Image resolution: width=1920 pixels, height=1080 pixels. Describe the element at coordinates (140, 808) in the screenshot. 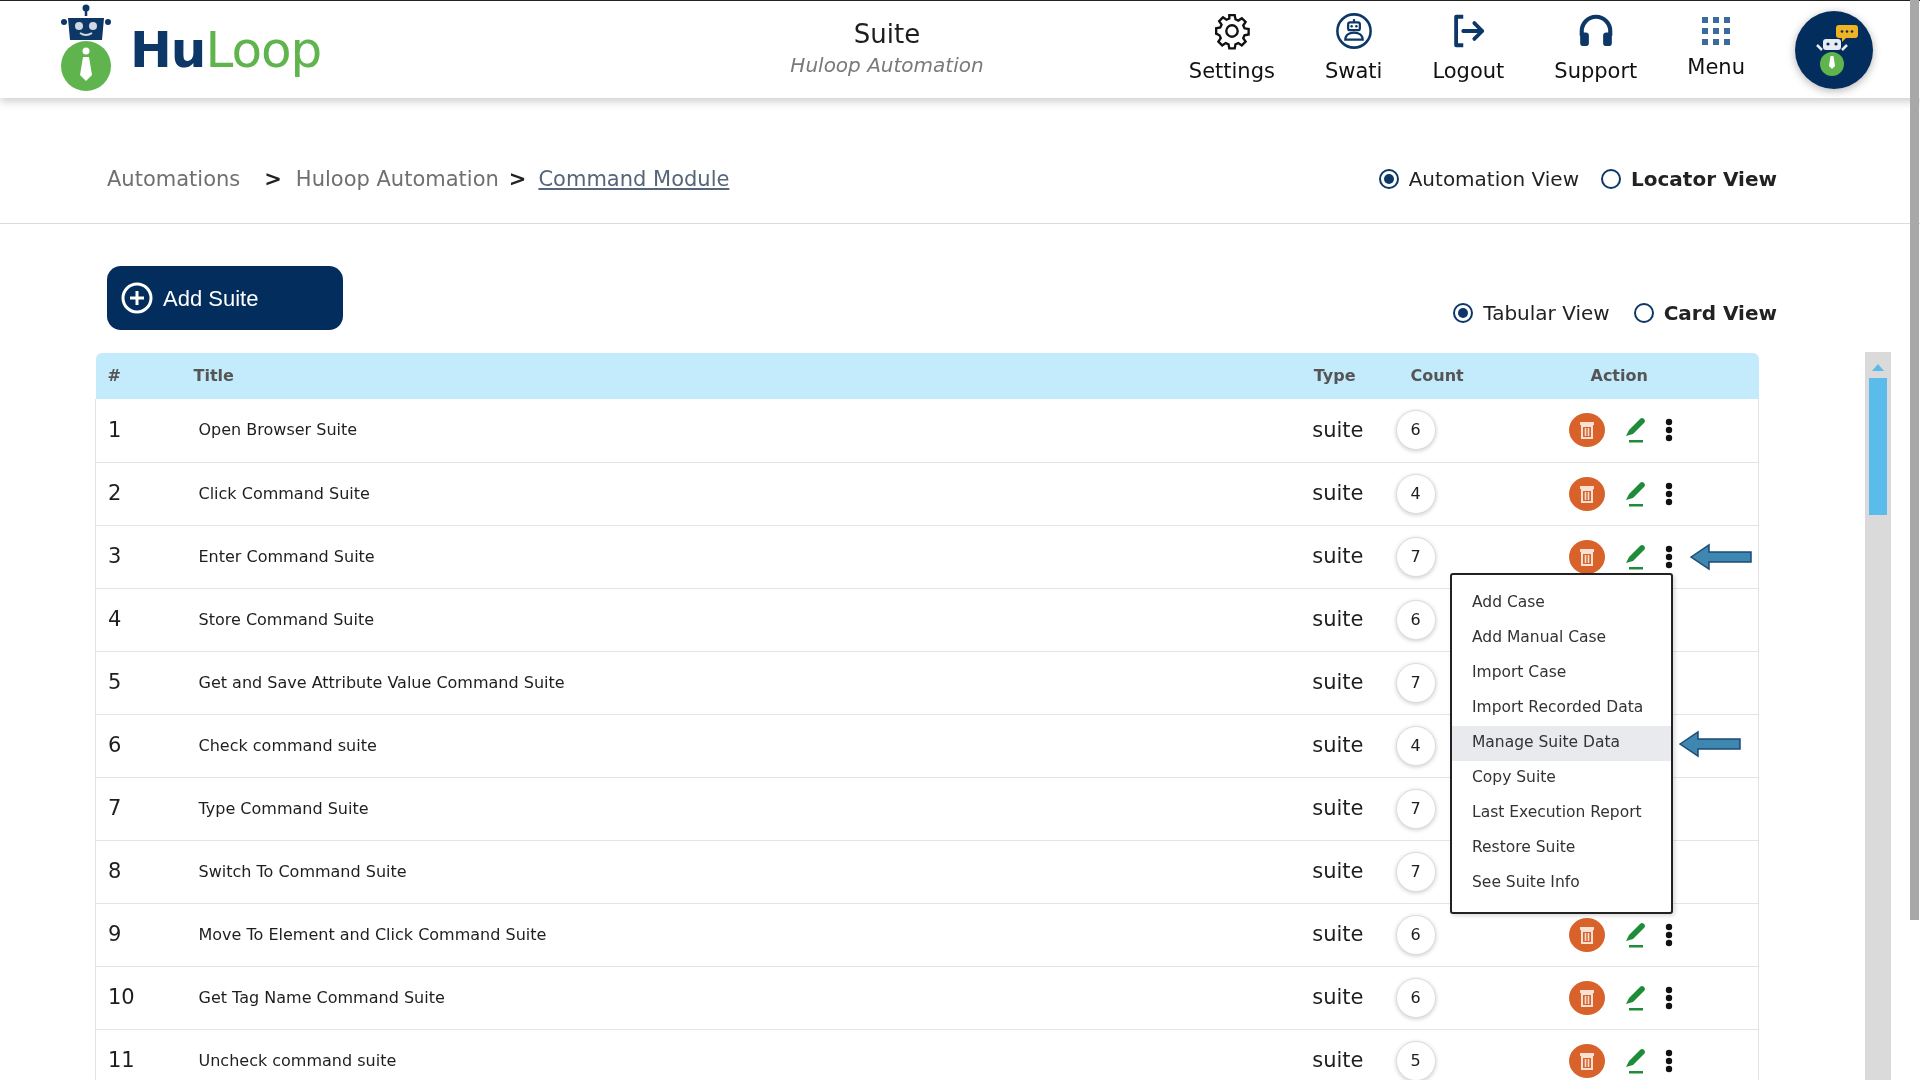

I see `row-number: 7` at that location.